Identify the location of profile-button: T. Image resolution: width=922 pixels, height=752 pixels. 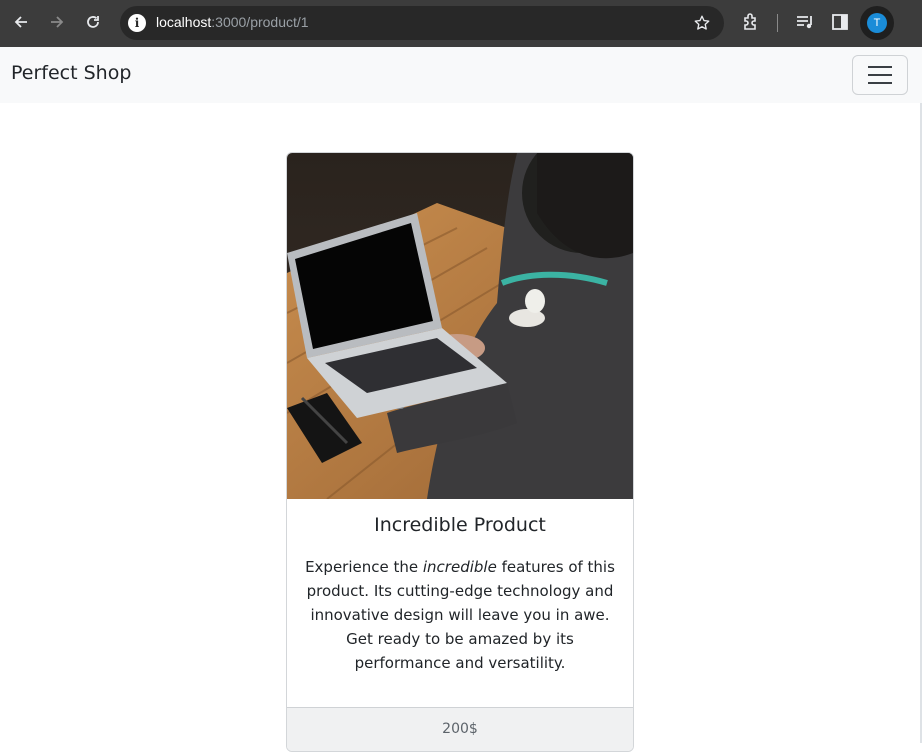
(877, 23).